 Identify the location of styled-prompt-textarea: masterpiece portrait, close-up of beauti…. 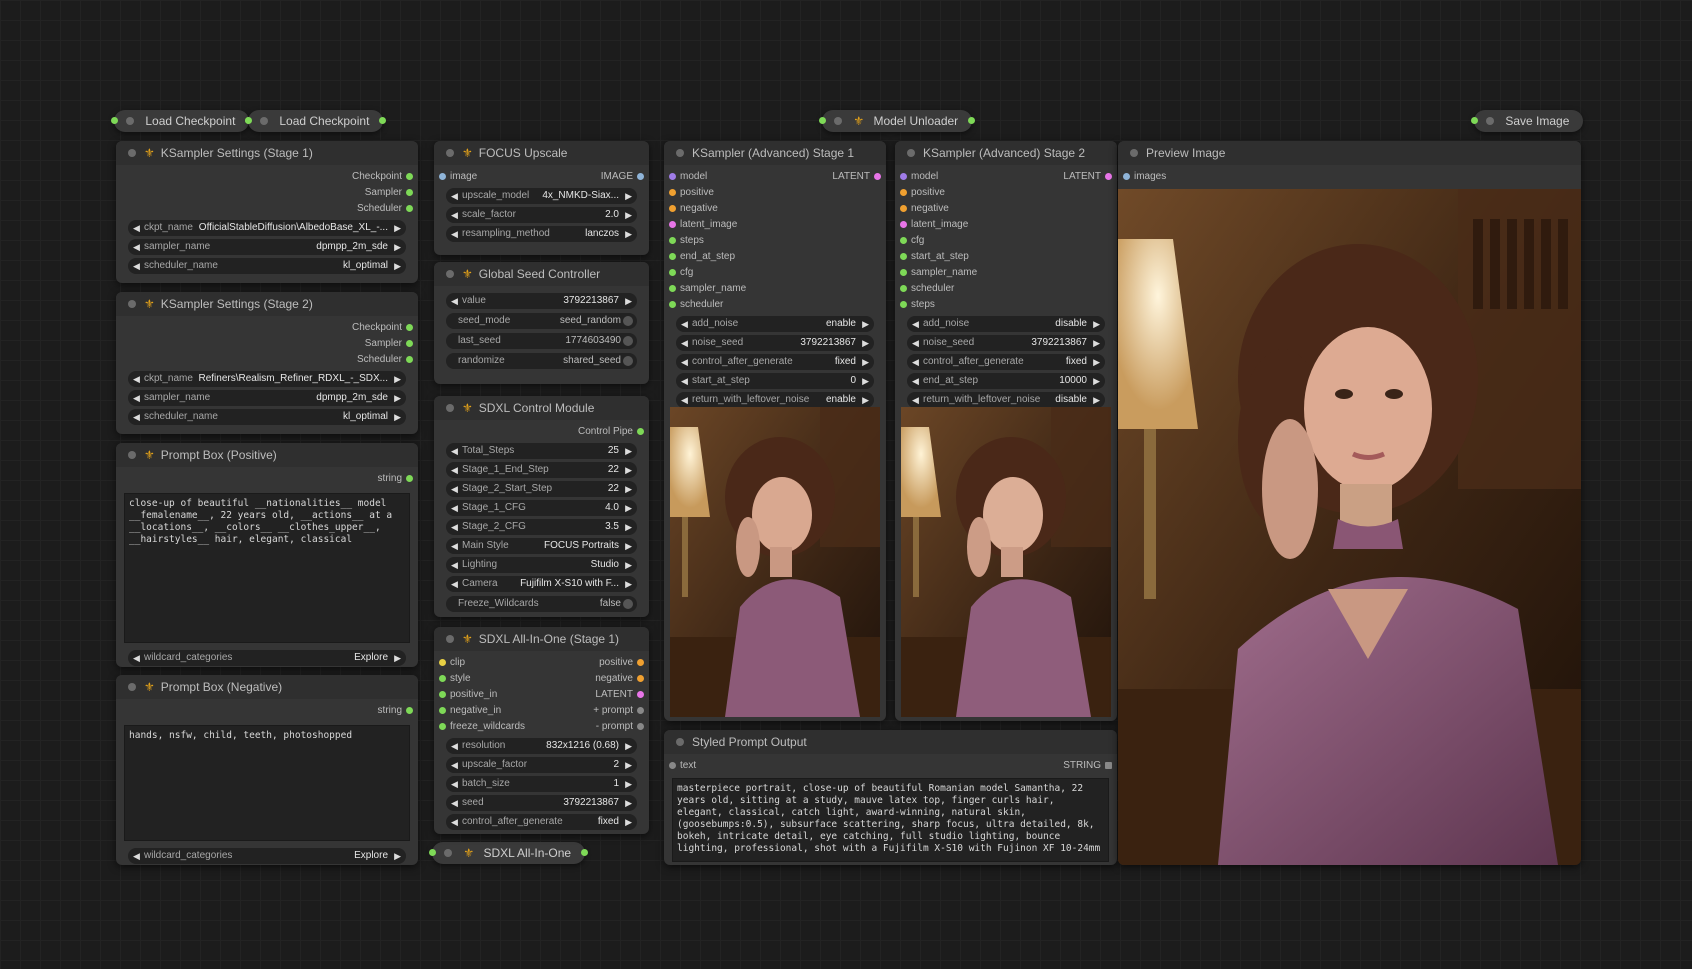
(890, 820).